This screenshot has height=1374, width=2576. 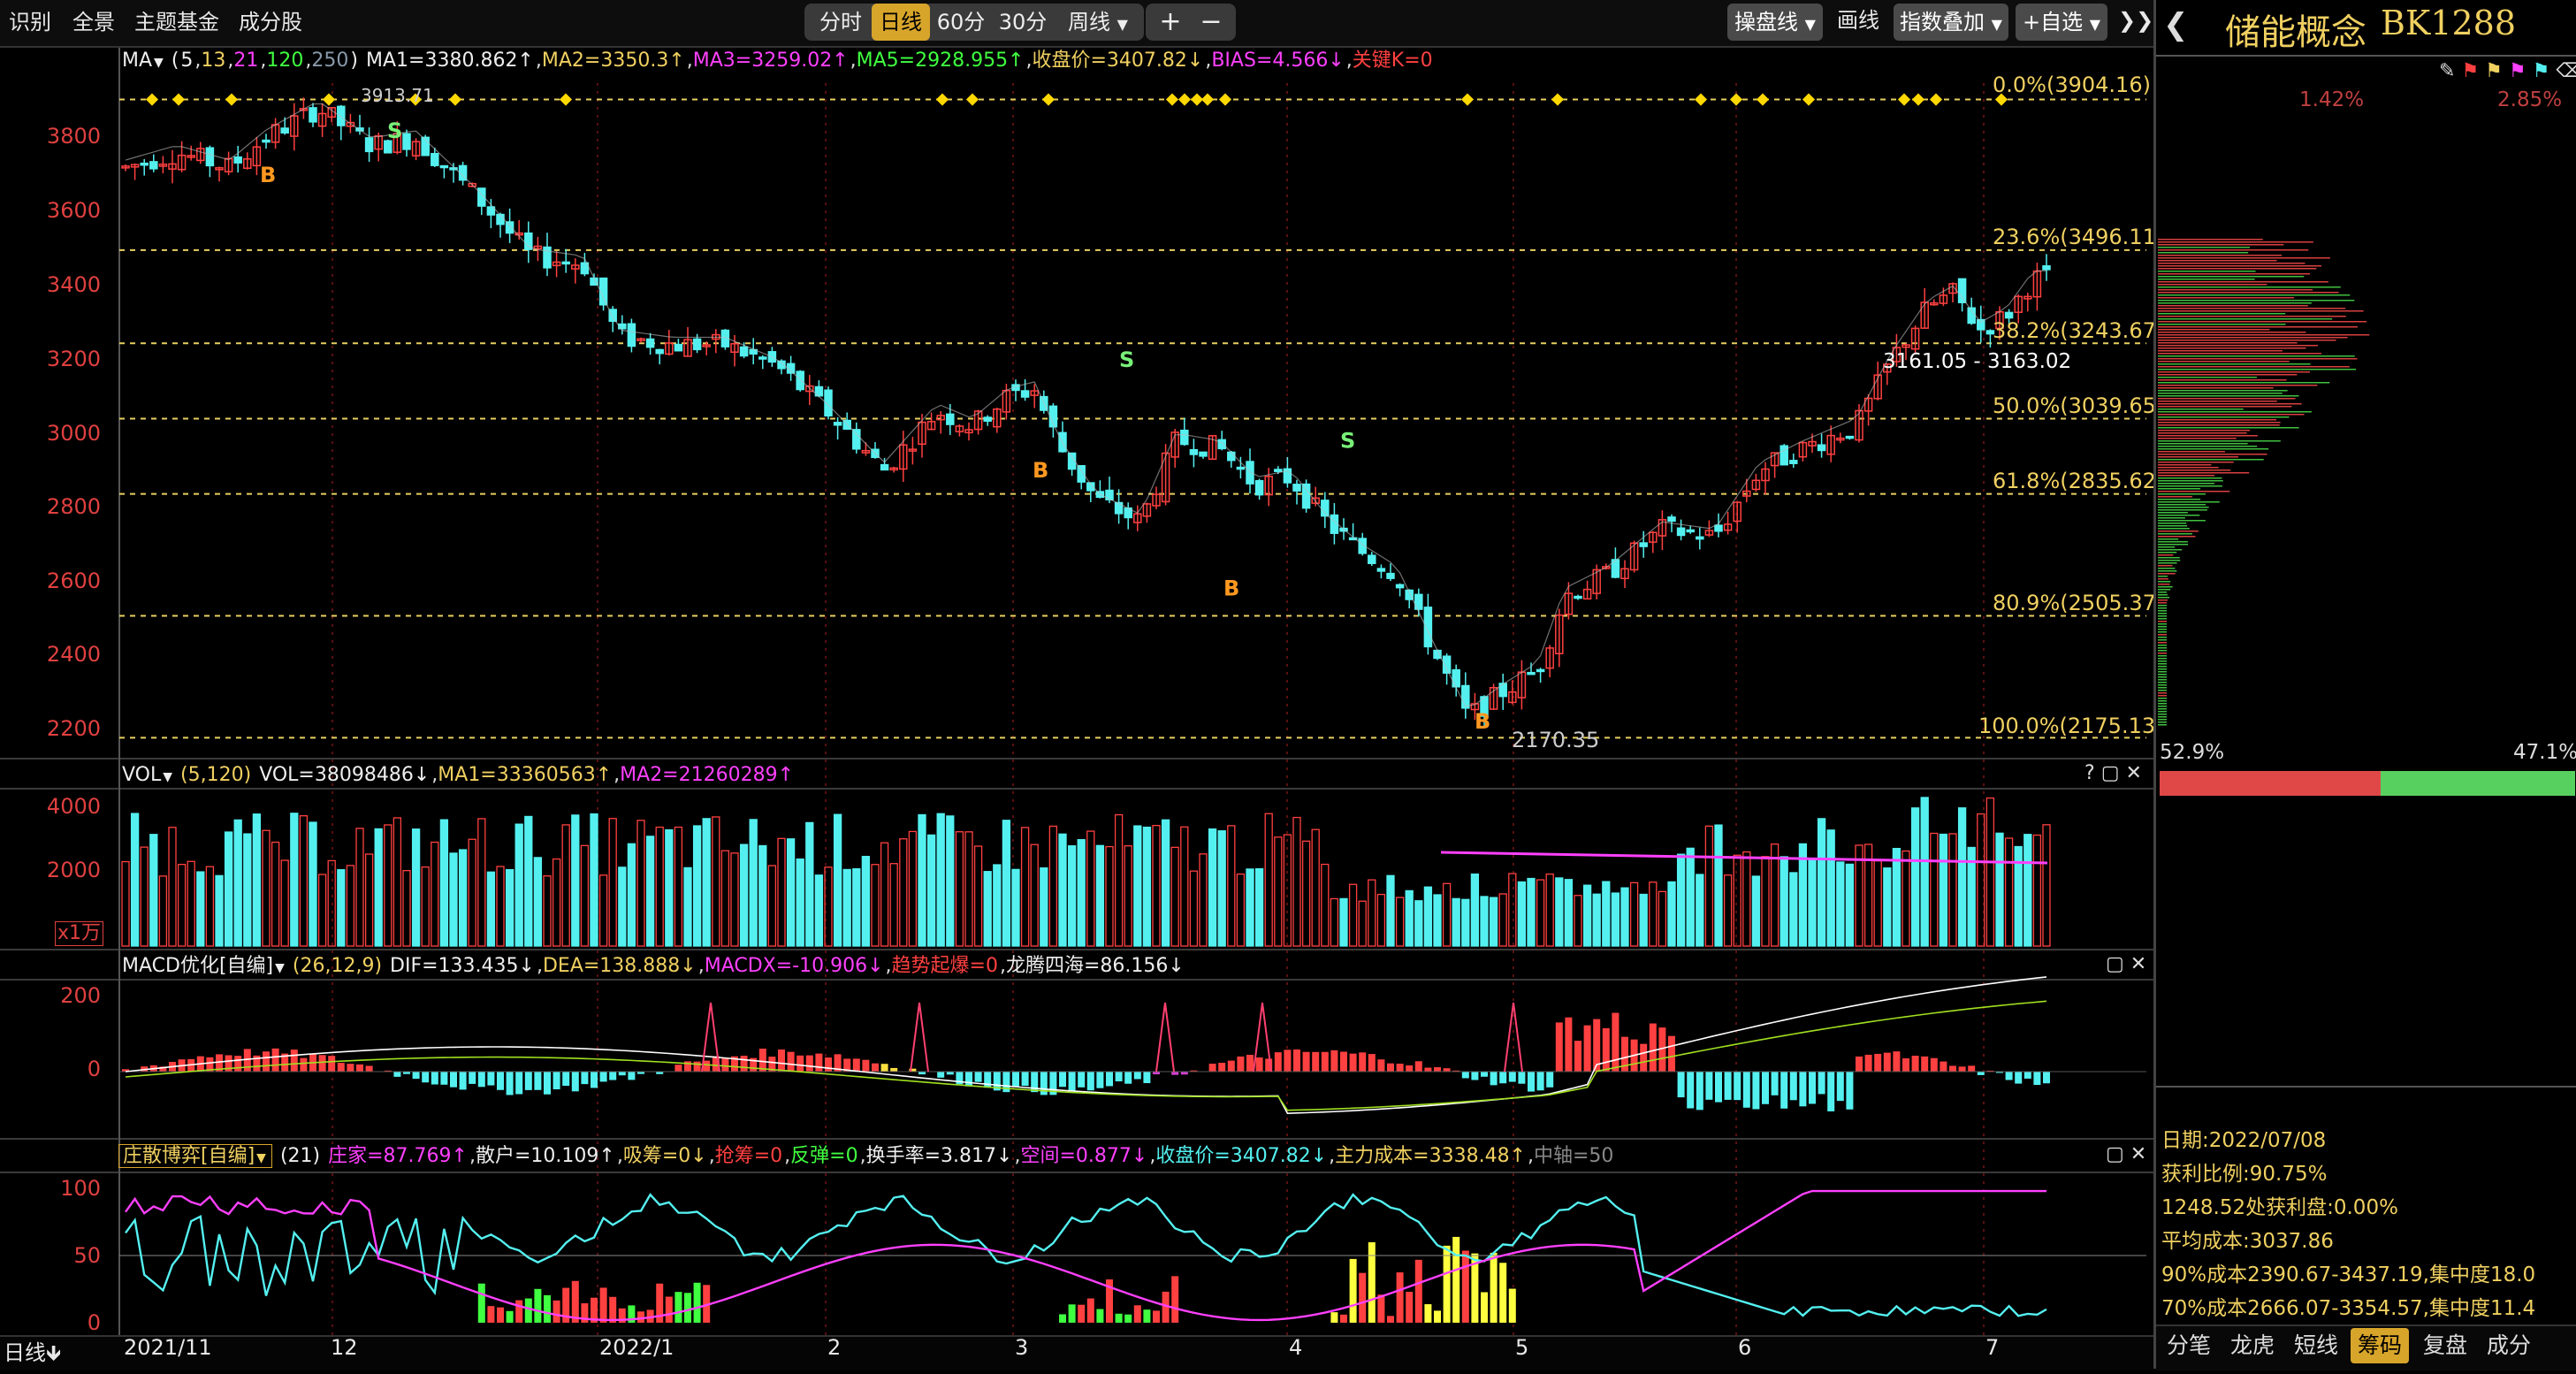 What do you see at coordinates (32, 1354) in the screenshot?
I see `period-label: 日线🡻` at bounding box center [32, 1354].